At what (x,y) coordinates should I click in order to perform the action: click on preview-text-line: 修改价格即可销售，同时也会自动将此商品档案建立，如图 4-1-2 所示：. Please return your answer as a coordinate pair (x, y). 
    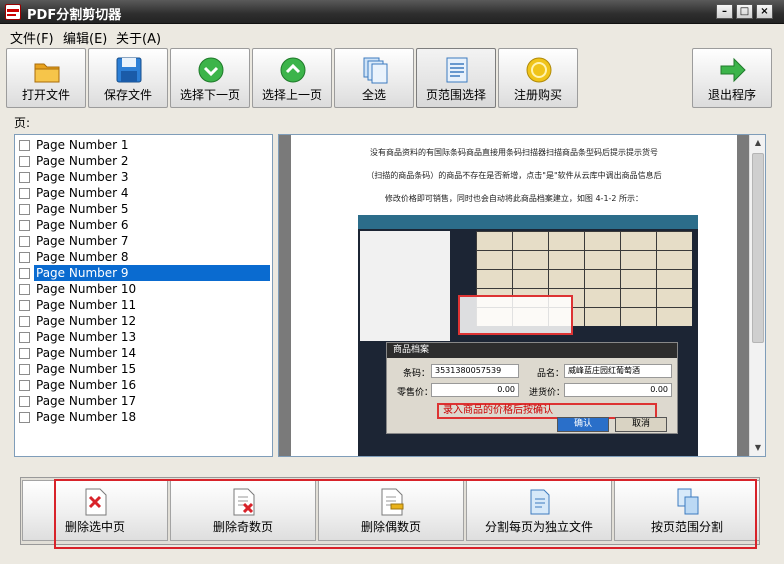
    Looking at the image, I should click on (514, 198).